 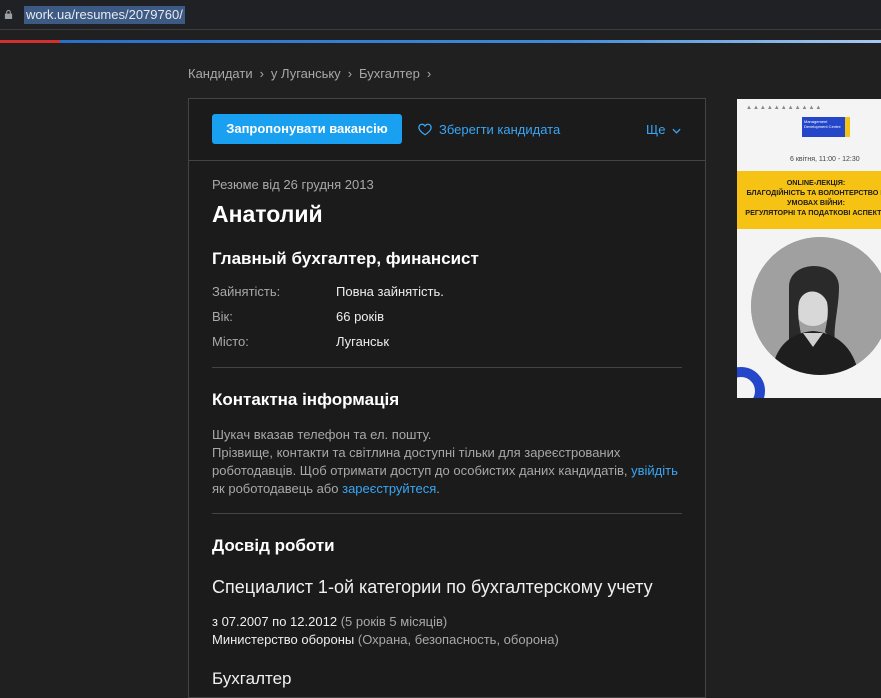 What do you see at coordinates (293, 184) in the screenshot?
I see `resume-date: Резюме від 26 грудня 2013` at bounding box center [293, 184].